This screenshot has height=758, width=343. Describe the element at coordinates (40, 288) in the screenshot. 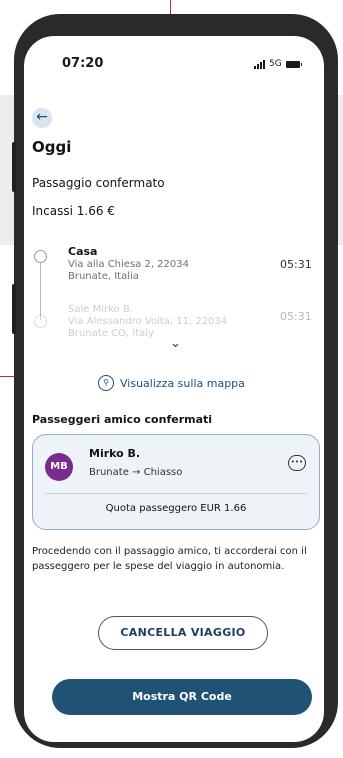

I see `route-timeline` at that location.